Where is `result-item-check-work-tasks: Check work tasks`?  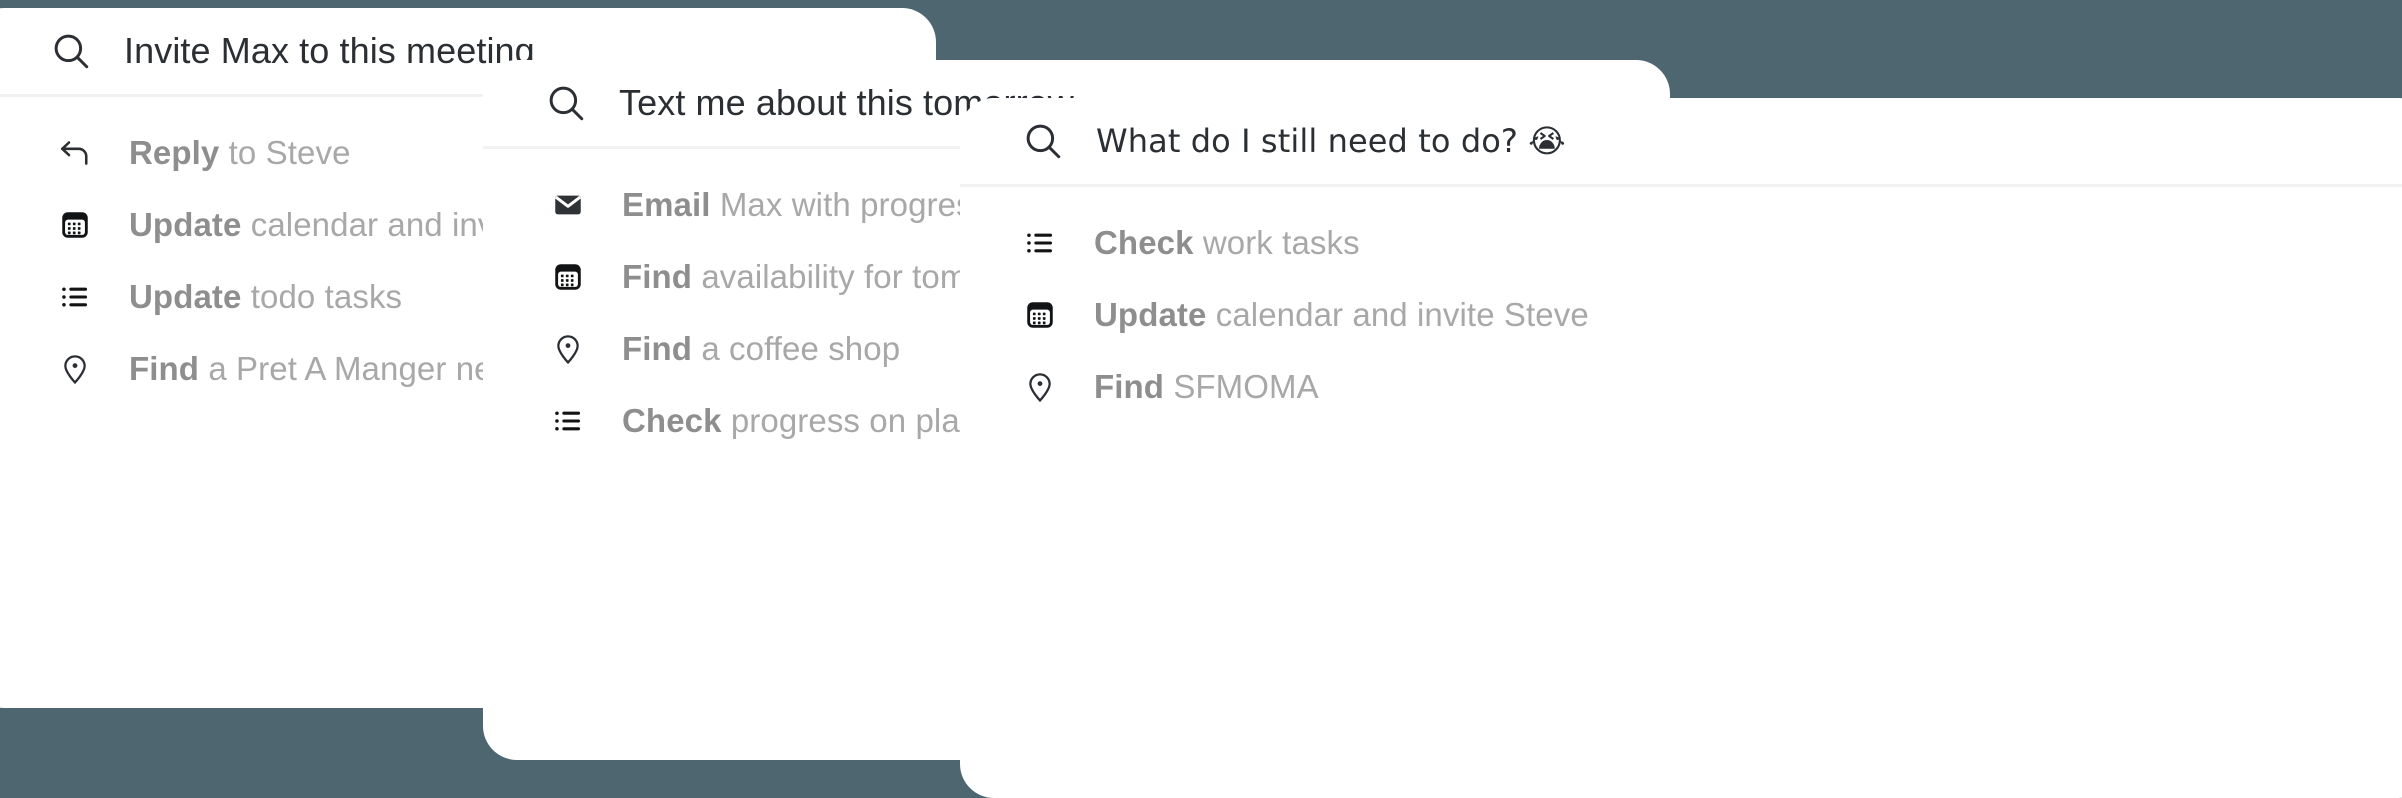 result-item-check-work-tasks: Check work tasks is located at coordinates (1681, 243).